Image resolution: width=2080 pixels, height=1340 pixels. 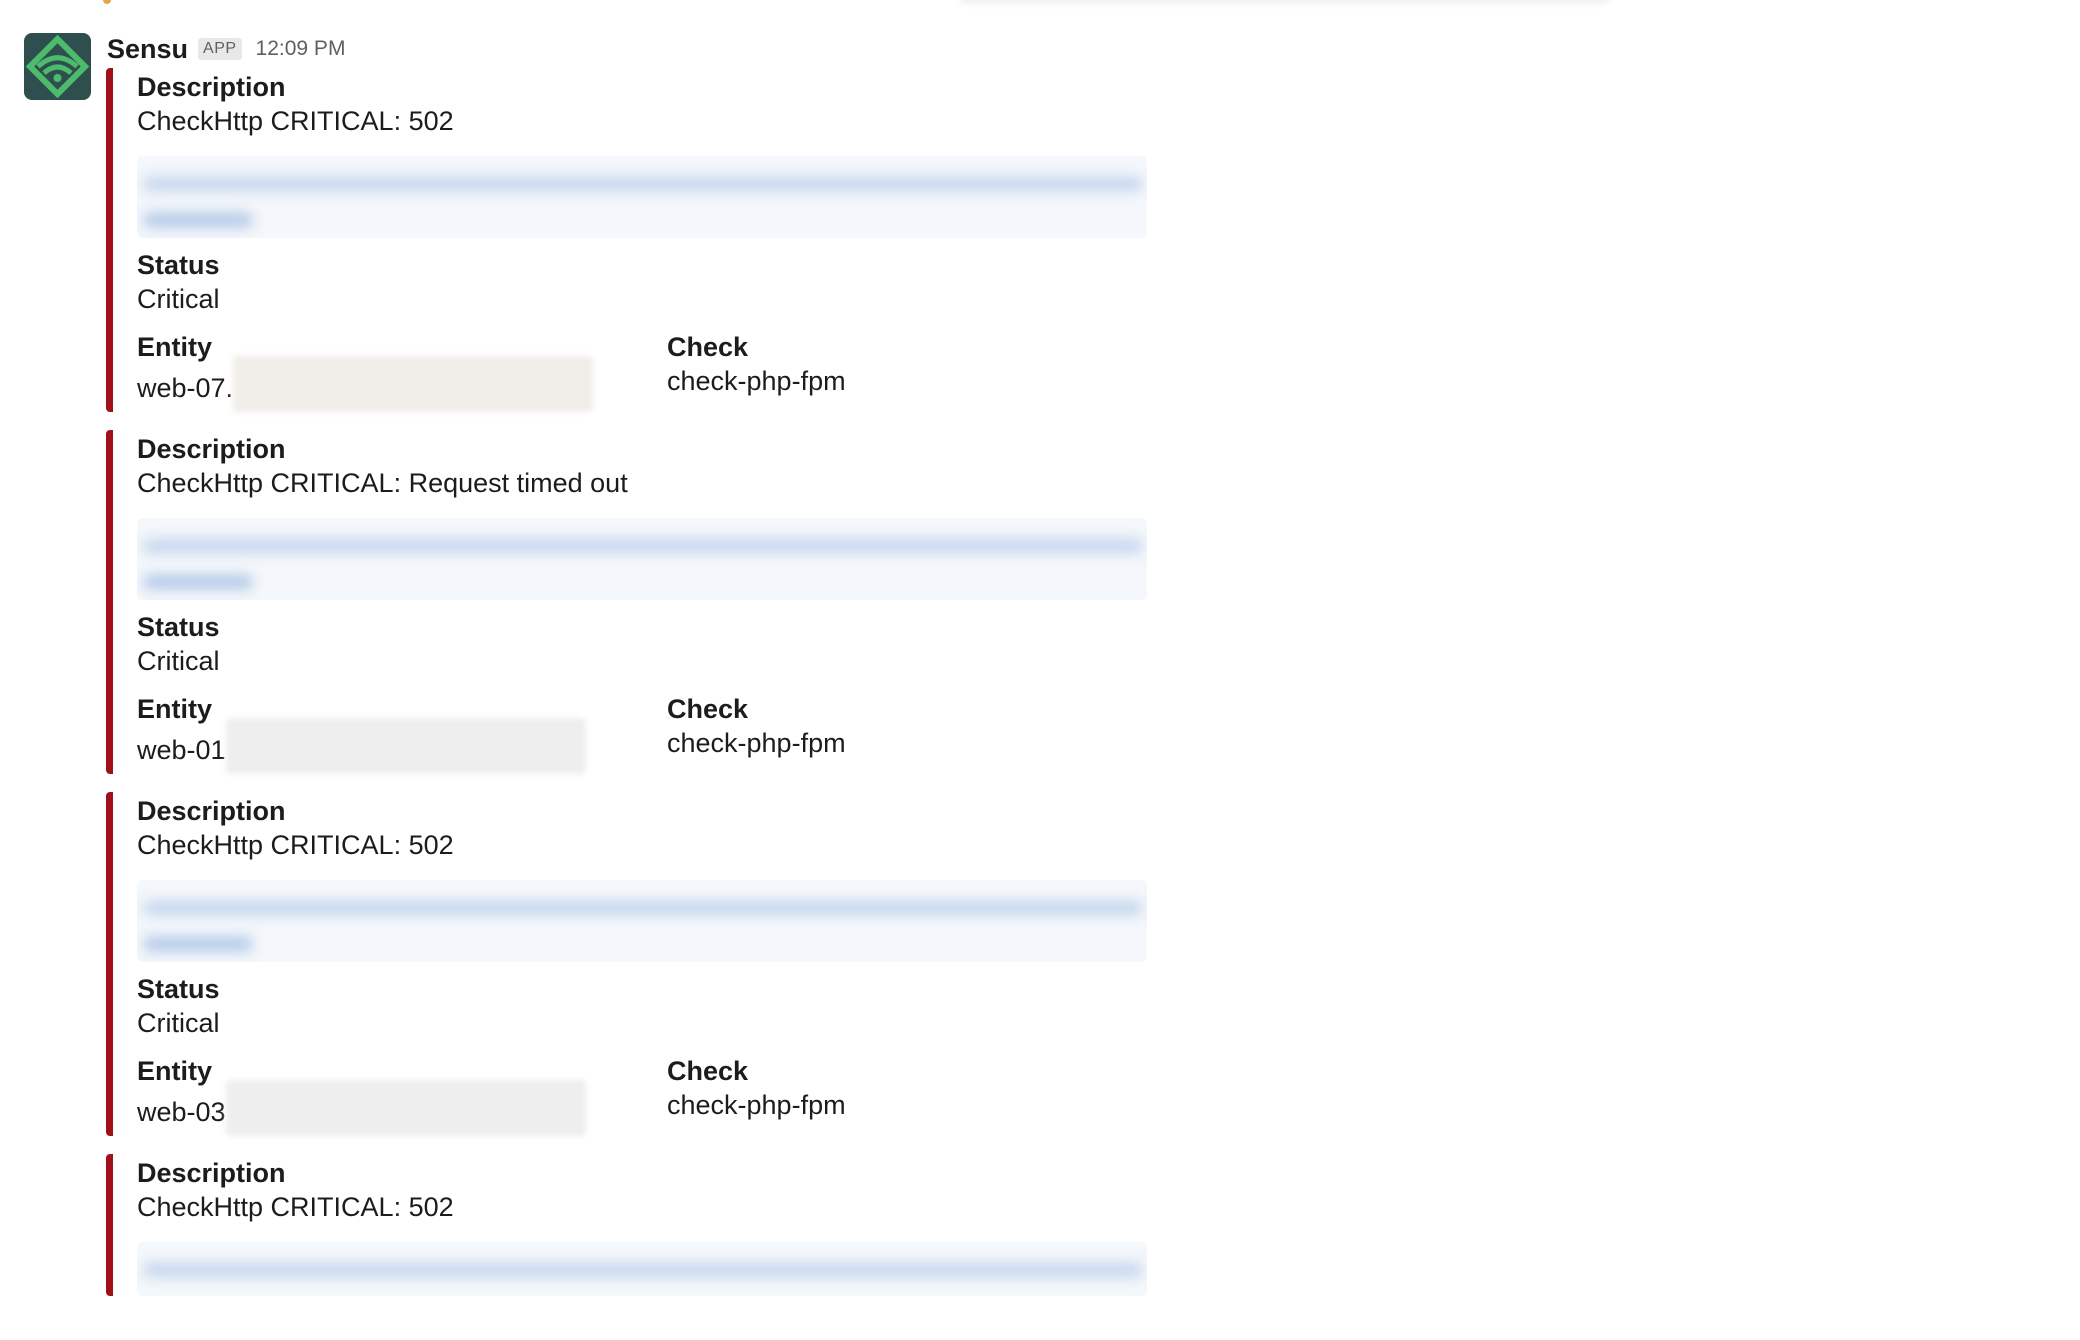 I want to click on entity-value: web-03, so click(x=181, y=1112).